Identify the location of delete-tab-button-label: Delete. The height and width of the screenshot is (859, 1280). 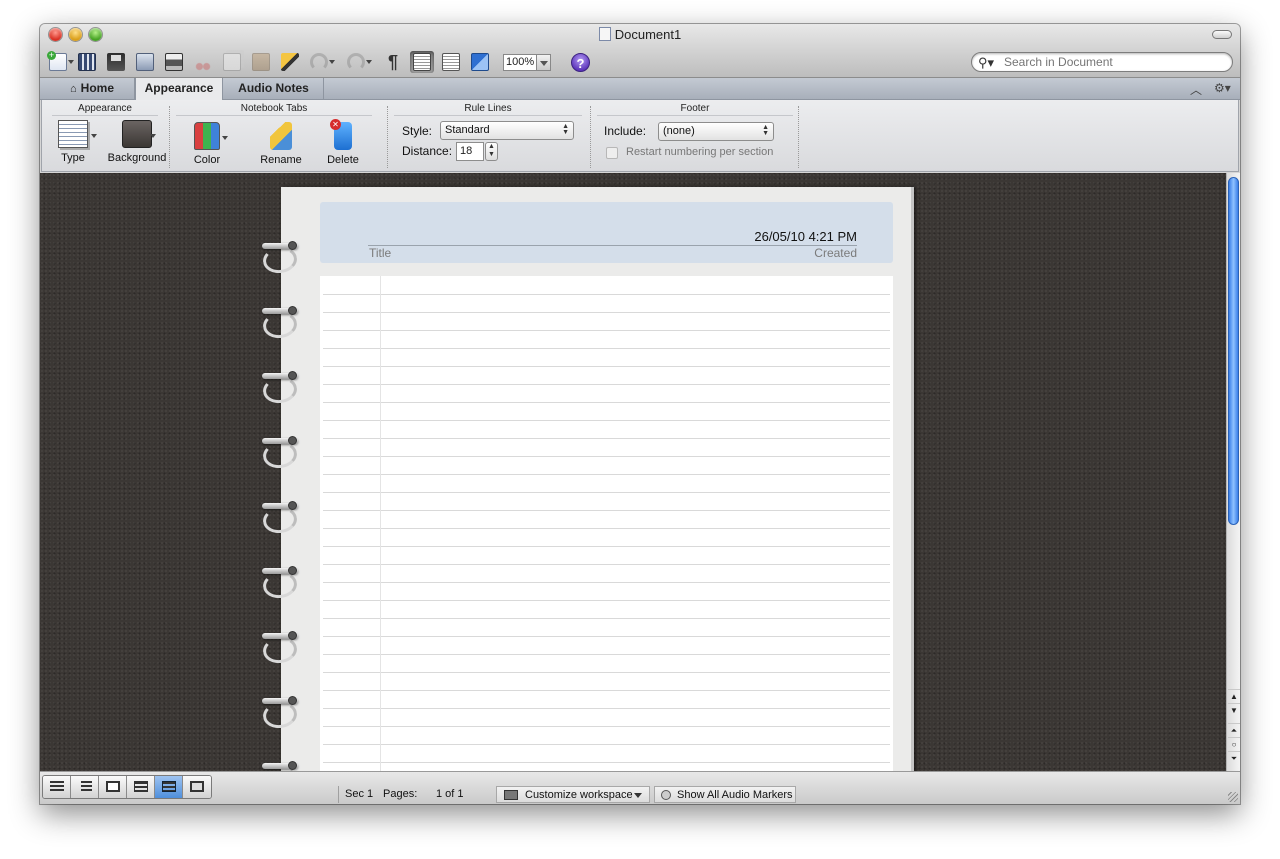
(343, 160).